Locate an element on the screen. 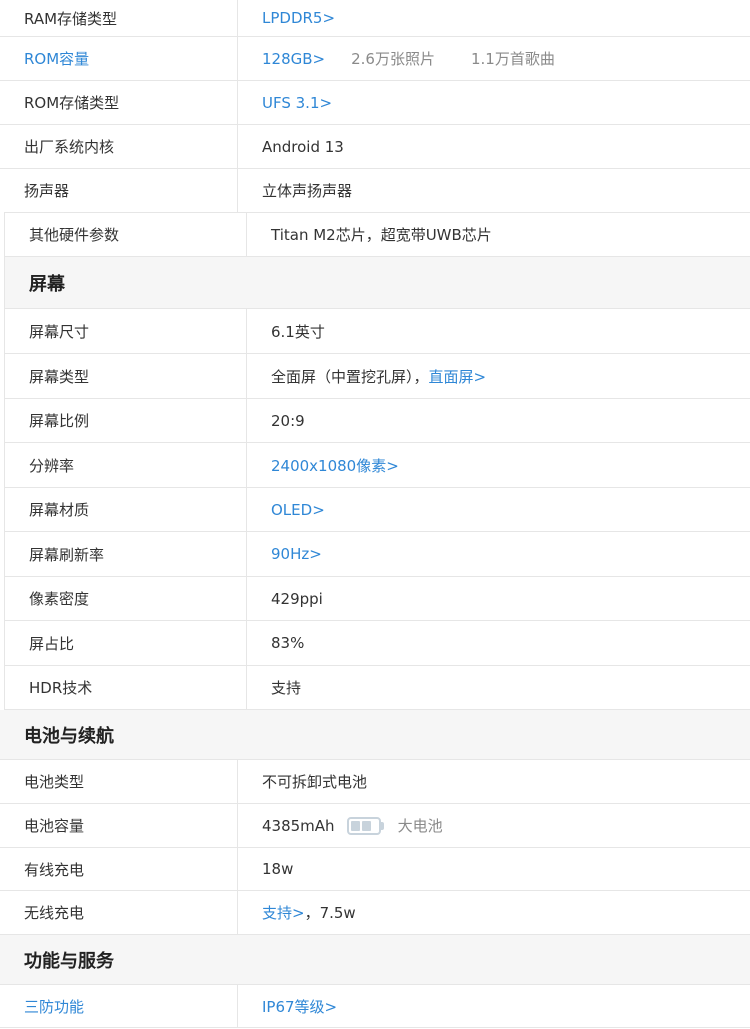  spec-row-rom-type: ROM存储类型 UFS 3.1> is located at coordinates (375, 103).